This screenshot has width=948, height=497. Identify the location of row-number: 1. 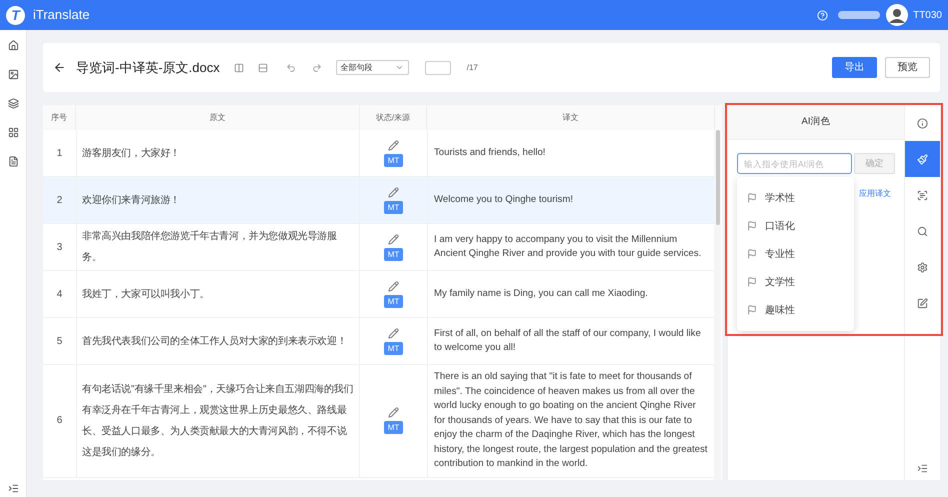
(60, 153).